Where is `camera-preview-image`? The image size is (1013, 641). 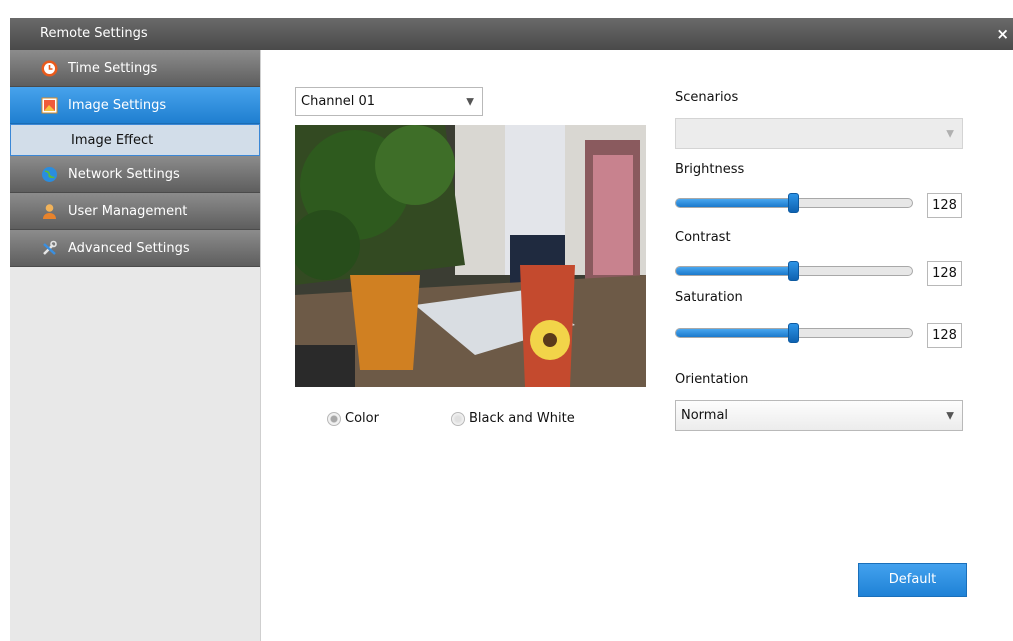
camera-preview-image is located at coordinates (470, 256).